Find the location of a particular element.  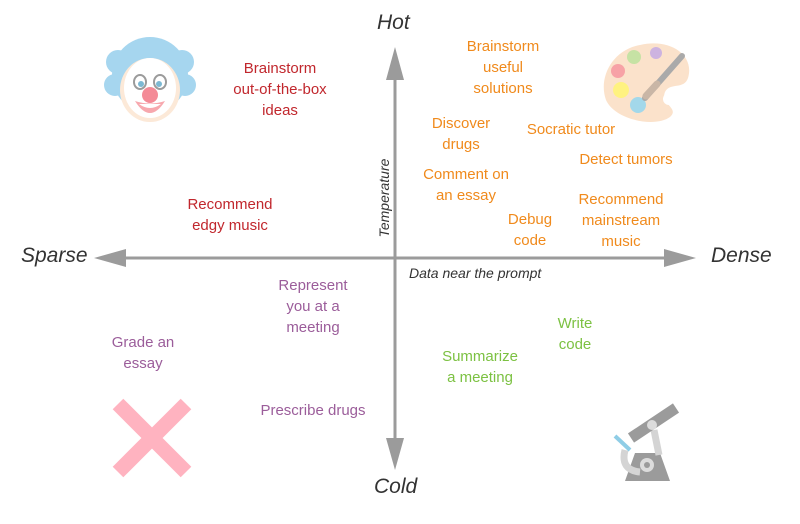

axis-label-sparse: Sparse is located at coordinates (54, 255).